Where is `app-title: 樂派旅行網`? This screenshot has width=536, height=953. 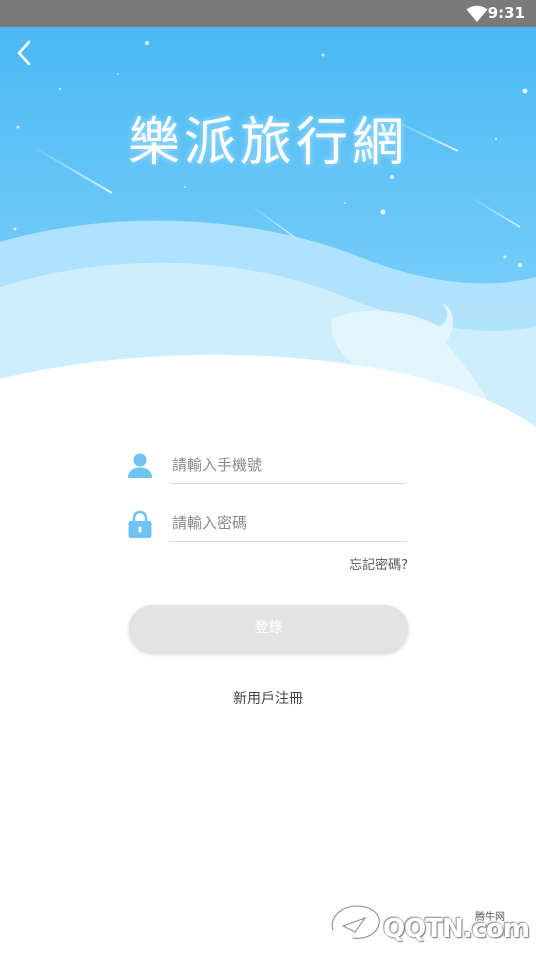
app-title: 樂派旅行網 is located at coordinates (267, 143).